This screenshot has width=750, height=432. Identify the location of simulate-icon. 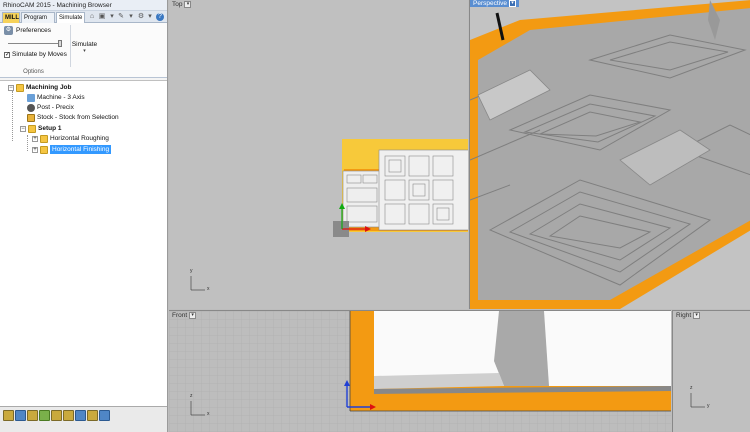
(56, 415).